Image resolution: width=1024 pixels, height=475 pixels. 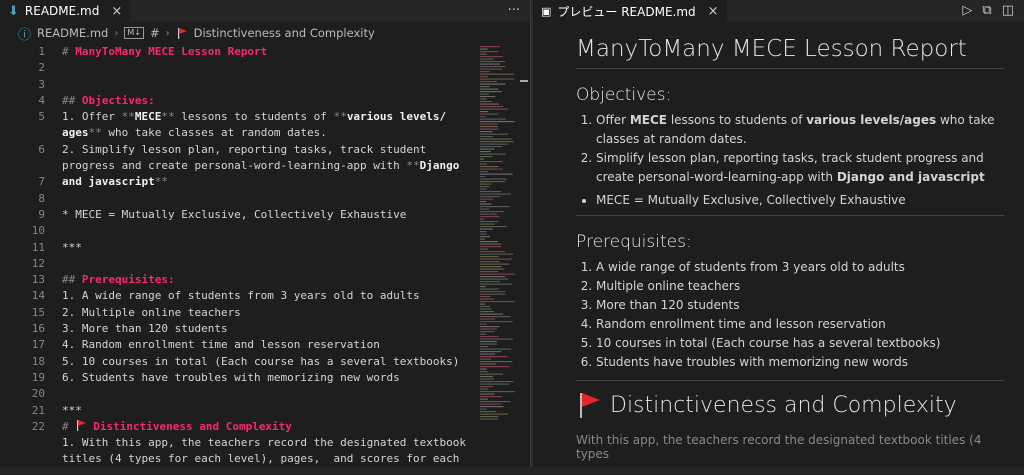 I want to click on line-number-gutter: 1 2 3 4 5 6 7 8 9 10 11 12 13 14 15 16 17 18 19 20 21 22, so click(x=22, y=247).